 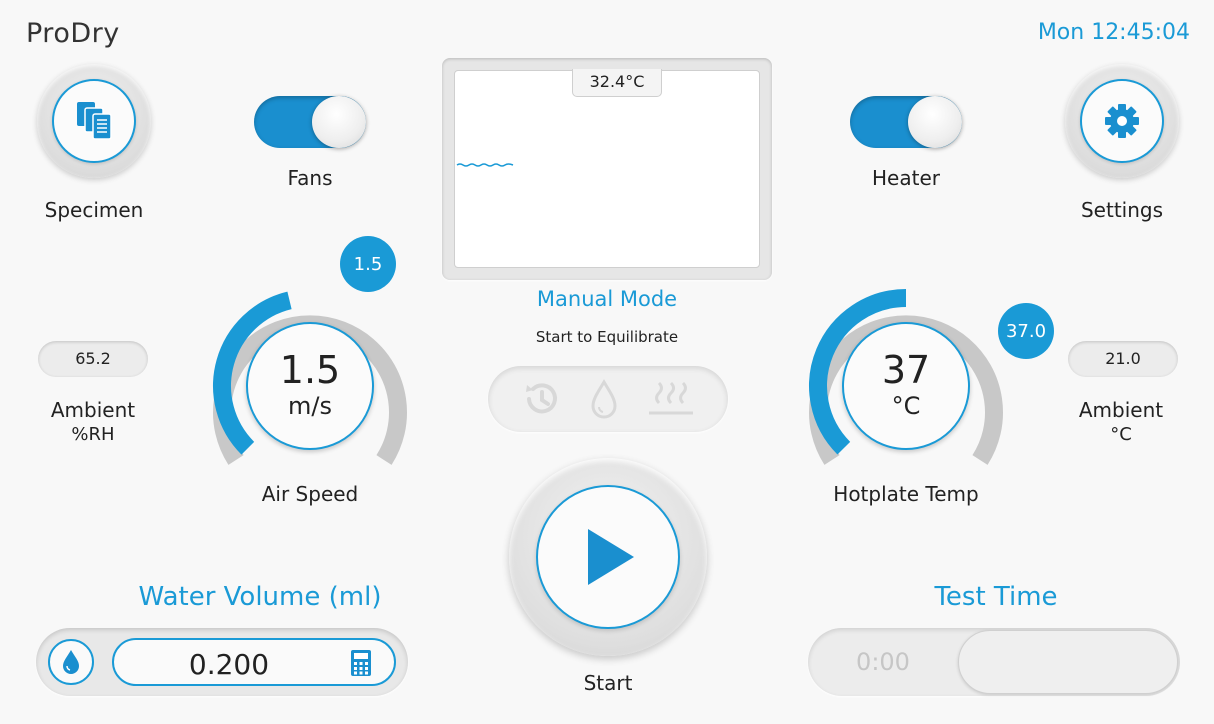 What do you see at coordinates (94, 210) in the screenshot?
I see `specimen-label: Specimen` at bounding box center [94, 210].